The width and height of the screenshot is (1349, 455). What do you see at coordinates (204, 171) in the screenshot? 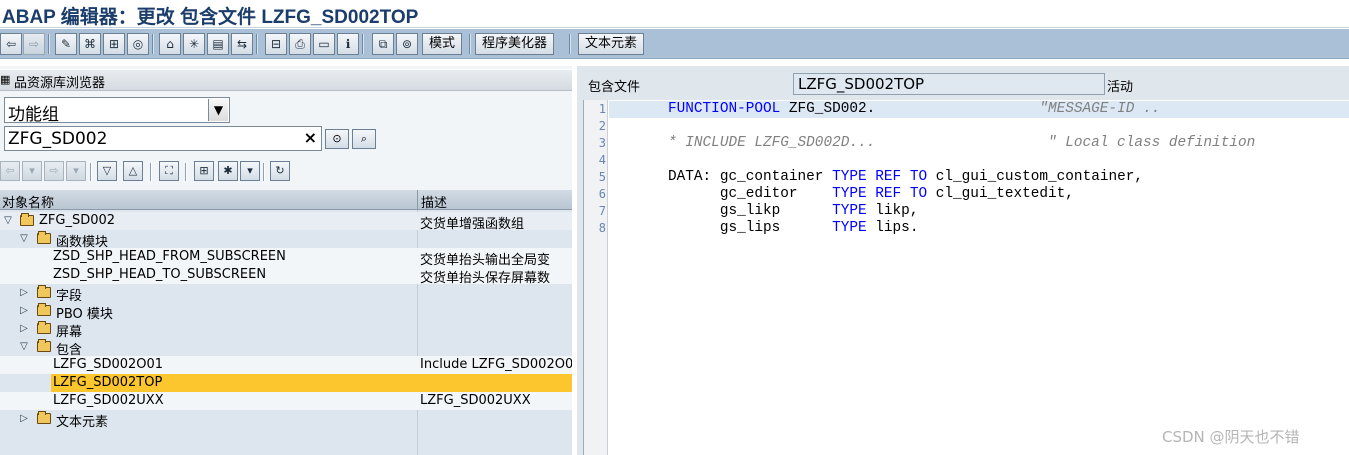
I see `hierarchy-icon: ⊞` at bounding box center [204, 171].